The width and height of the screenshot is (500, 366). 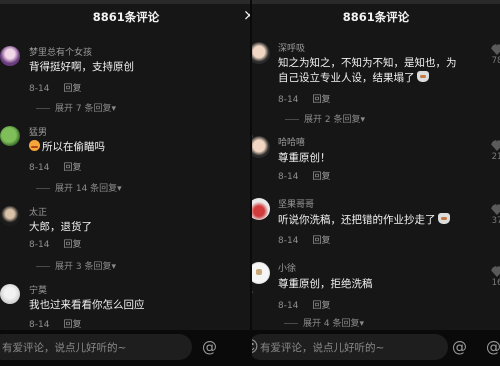 I want to click on comment-username: 坚果哥哥, so click(x=296, y=203).